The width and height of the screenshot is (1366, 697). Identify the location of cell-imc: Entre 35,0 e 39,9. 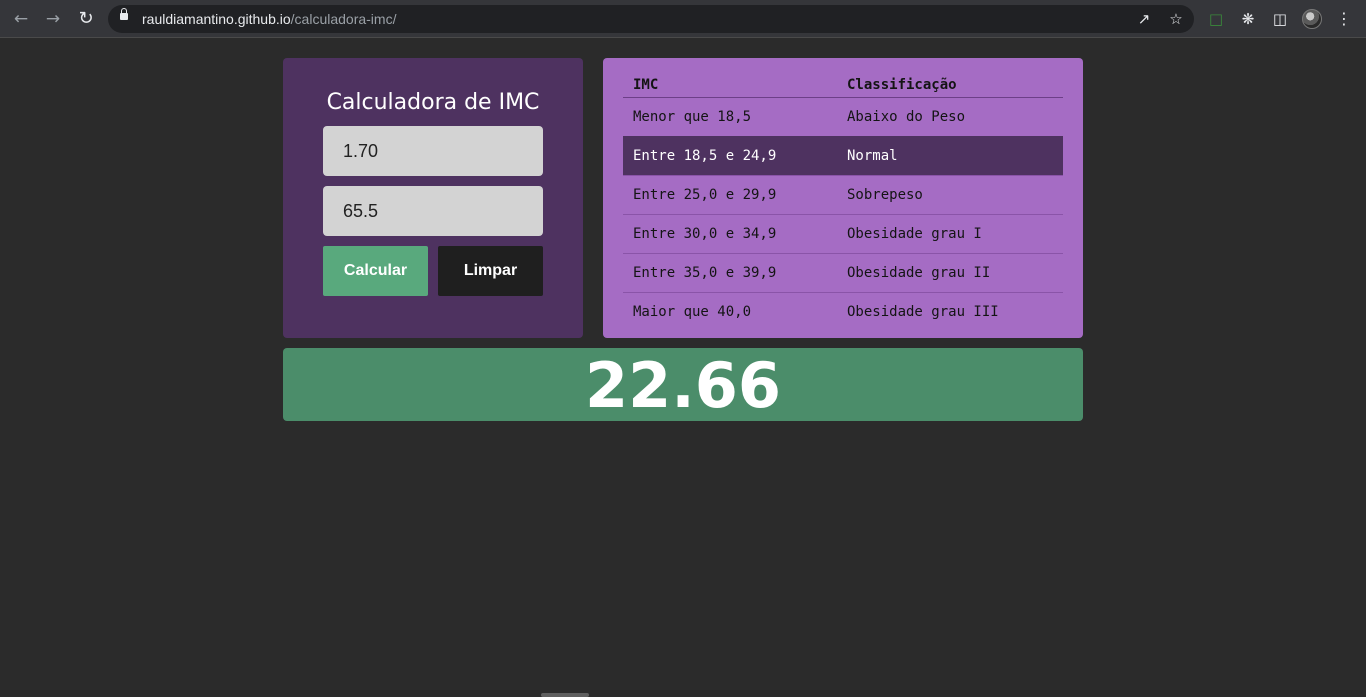
(705, 273).